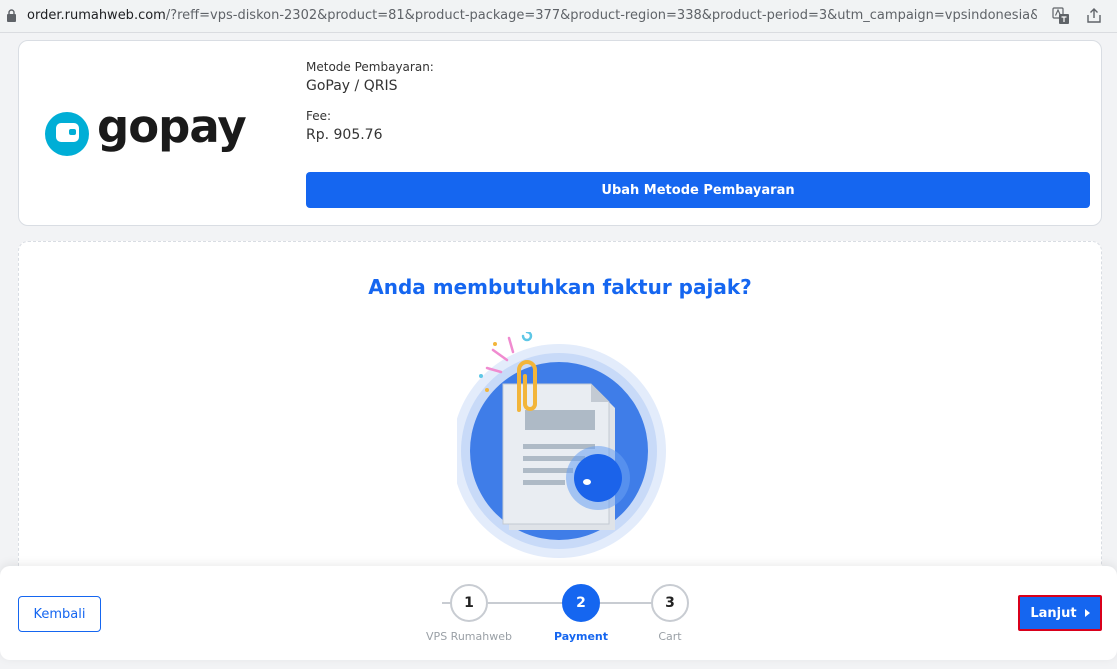 This screenshot has height=669, width=1117. Describe the element at coordinates (469, 636) in the screenshot. I see `step-1-label: VPS Rumahweb` at that location.